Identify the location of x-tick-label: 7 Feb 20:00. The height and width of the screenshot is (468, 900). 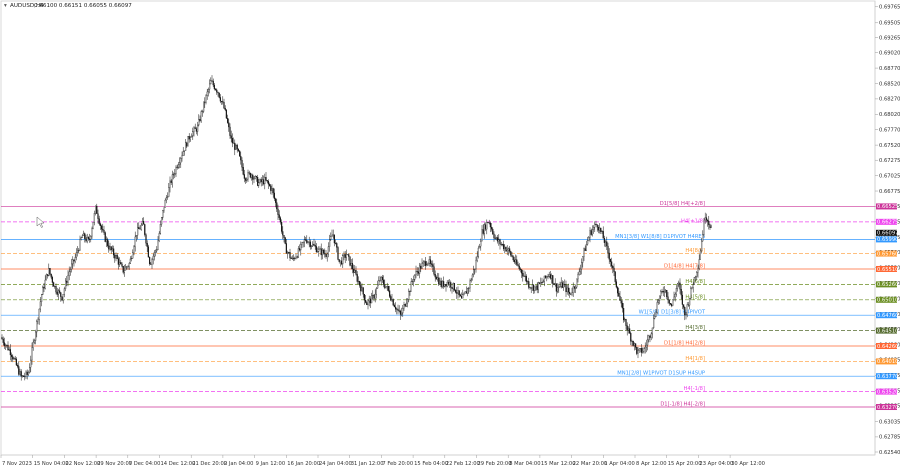
(397, 464).